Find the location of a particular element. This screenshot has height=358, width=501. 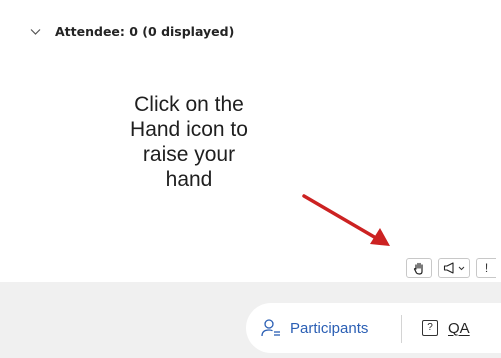

tab-divider is located at coordinates (401, 329).